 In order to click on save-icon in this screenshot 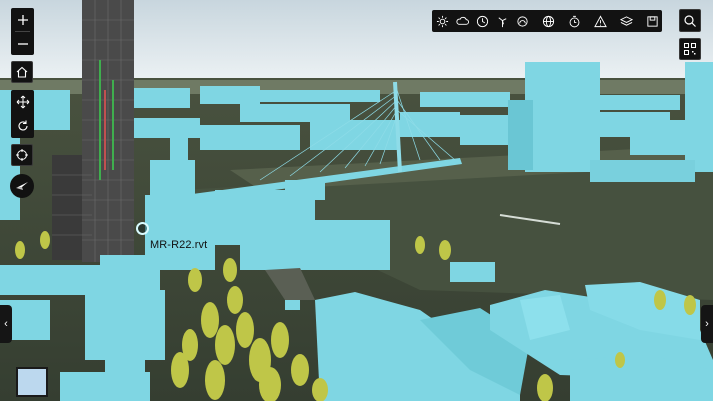, I will do `click(652, 21)`.